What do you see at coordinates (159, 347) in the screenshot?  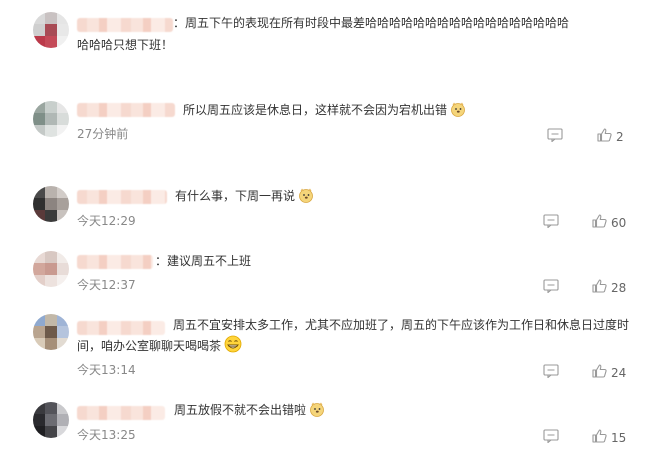 I see `comment-text-line2: 间，咱办公室聊聊天喝喝茶` at bounding box center [159, 347].